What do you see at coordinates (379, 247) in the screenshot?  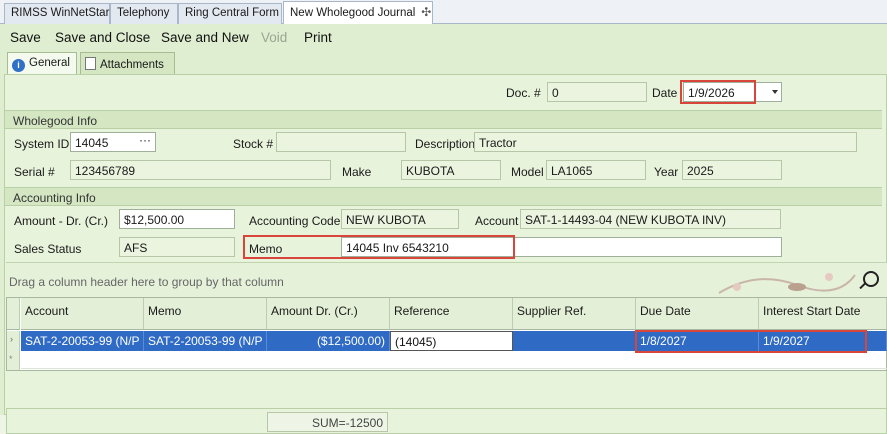 I see `highlight-memo` at bounding box center [379, 247].